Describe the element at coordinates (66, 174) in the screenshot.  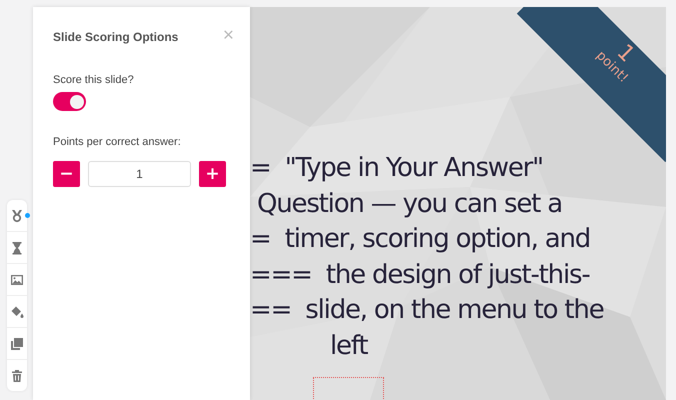
I see `decrease-button: −` at that location.